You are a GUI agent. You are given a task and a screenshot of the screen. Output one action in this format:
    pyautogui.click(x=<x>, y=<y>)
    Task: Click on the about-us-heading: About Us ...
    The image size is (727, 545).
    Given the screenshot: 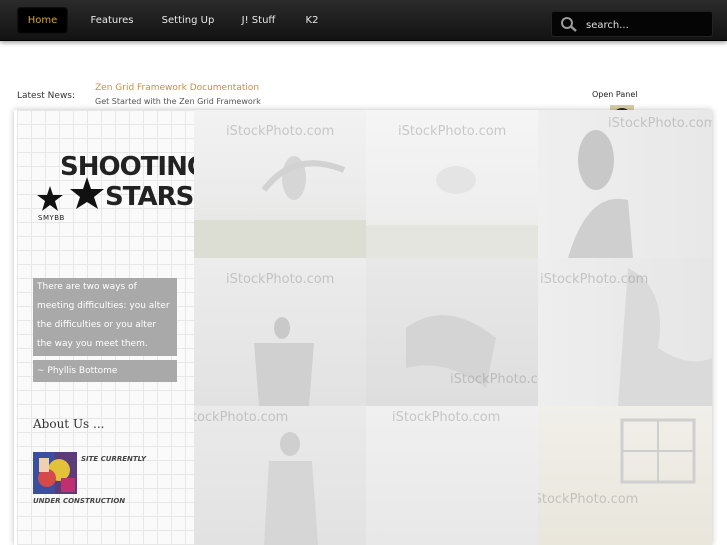 What is the action you would take?
    pyautogui.click(x=69, y=424)
    